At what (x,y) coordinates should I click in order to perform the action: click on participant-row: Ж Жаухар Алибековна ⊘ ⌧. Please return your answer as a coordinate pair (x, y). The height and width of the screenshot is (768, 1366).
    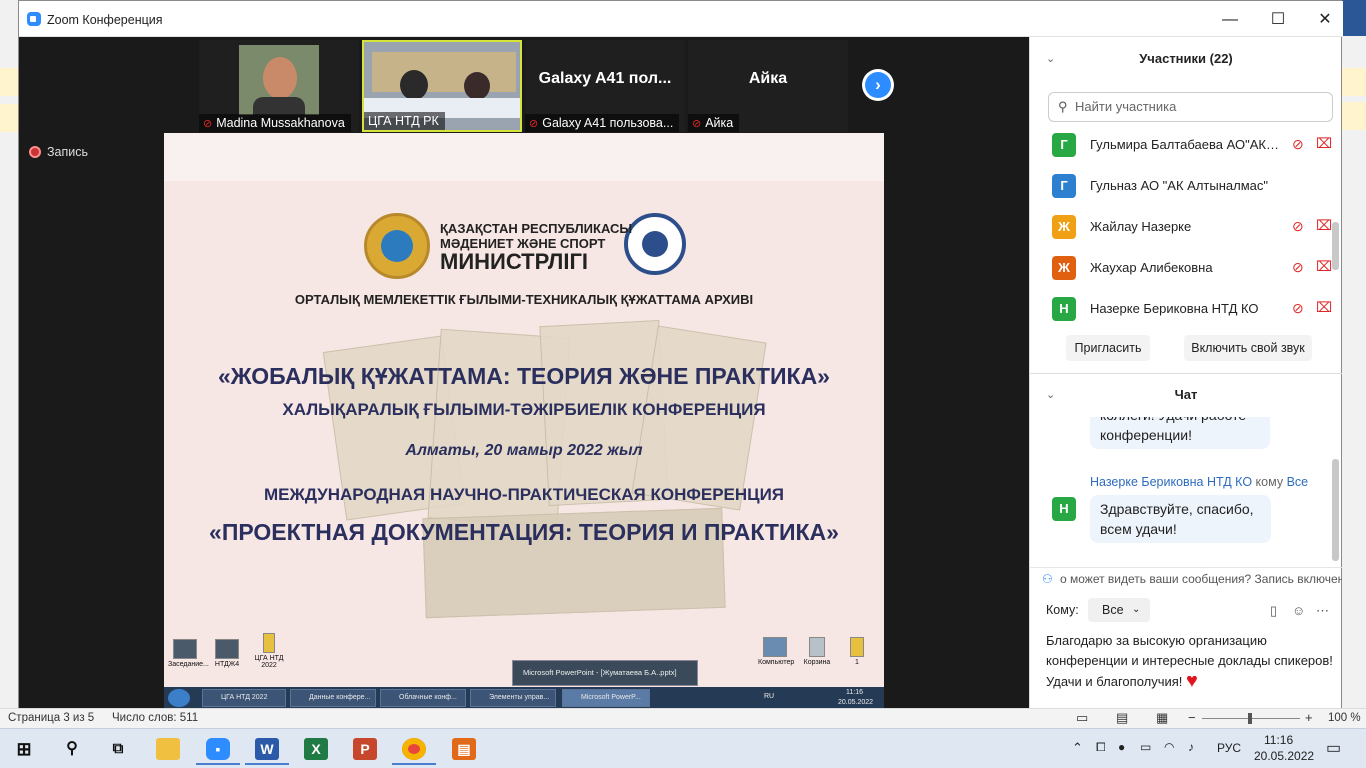
    Looking at the image, I should click on (1186, 268).